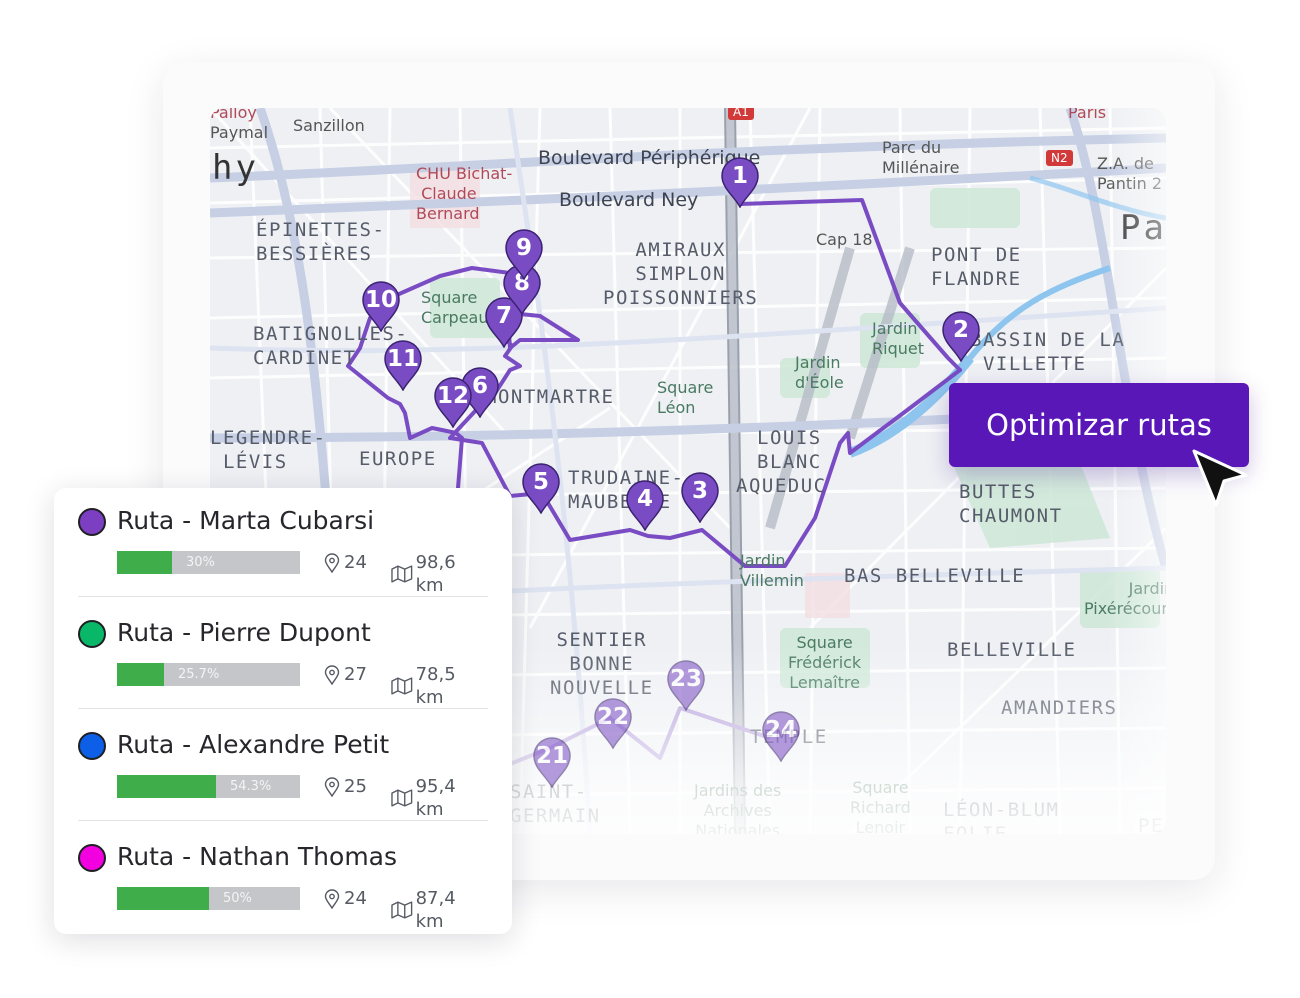 The height and width of the screenshot is (998, 1300). I want to click on stop-pin: 5, so click(541, 488).